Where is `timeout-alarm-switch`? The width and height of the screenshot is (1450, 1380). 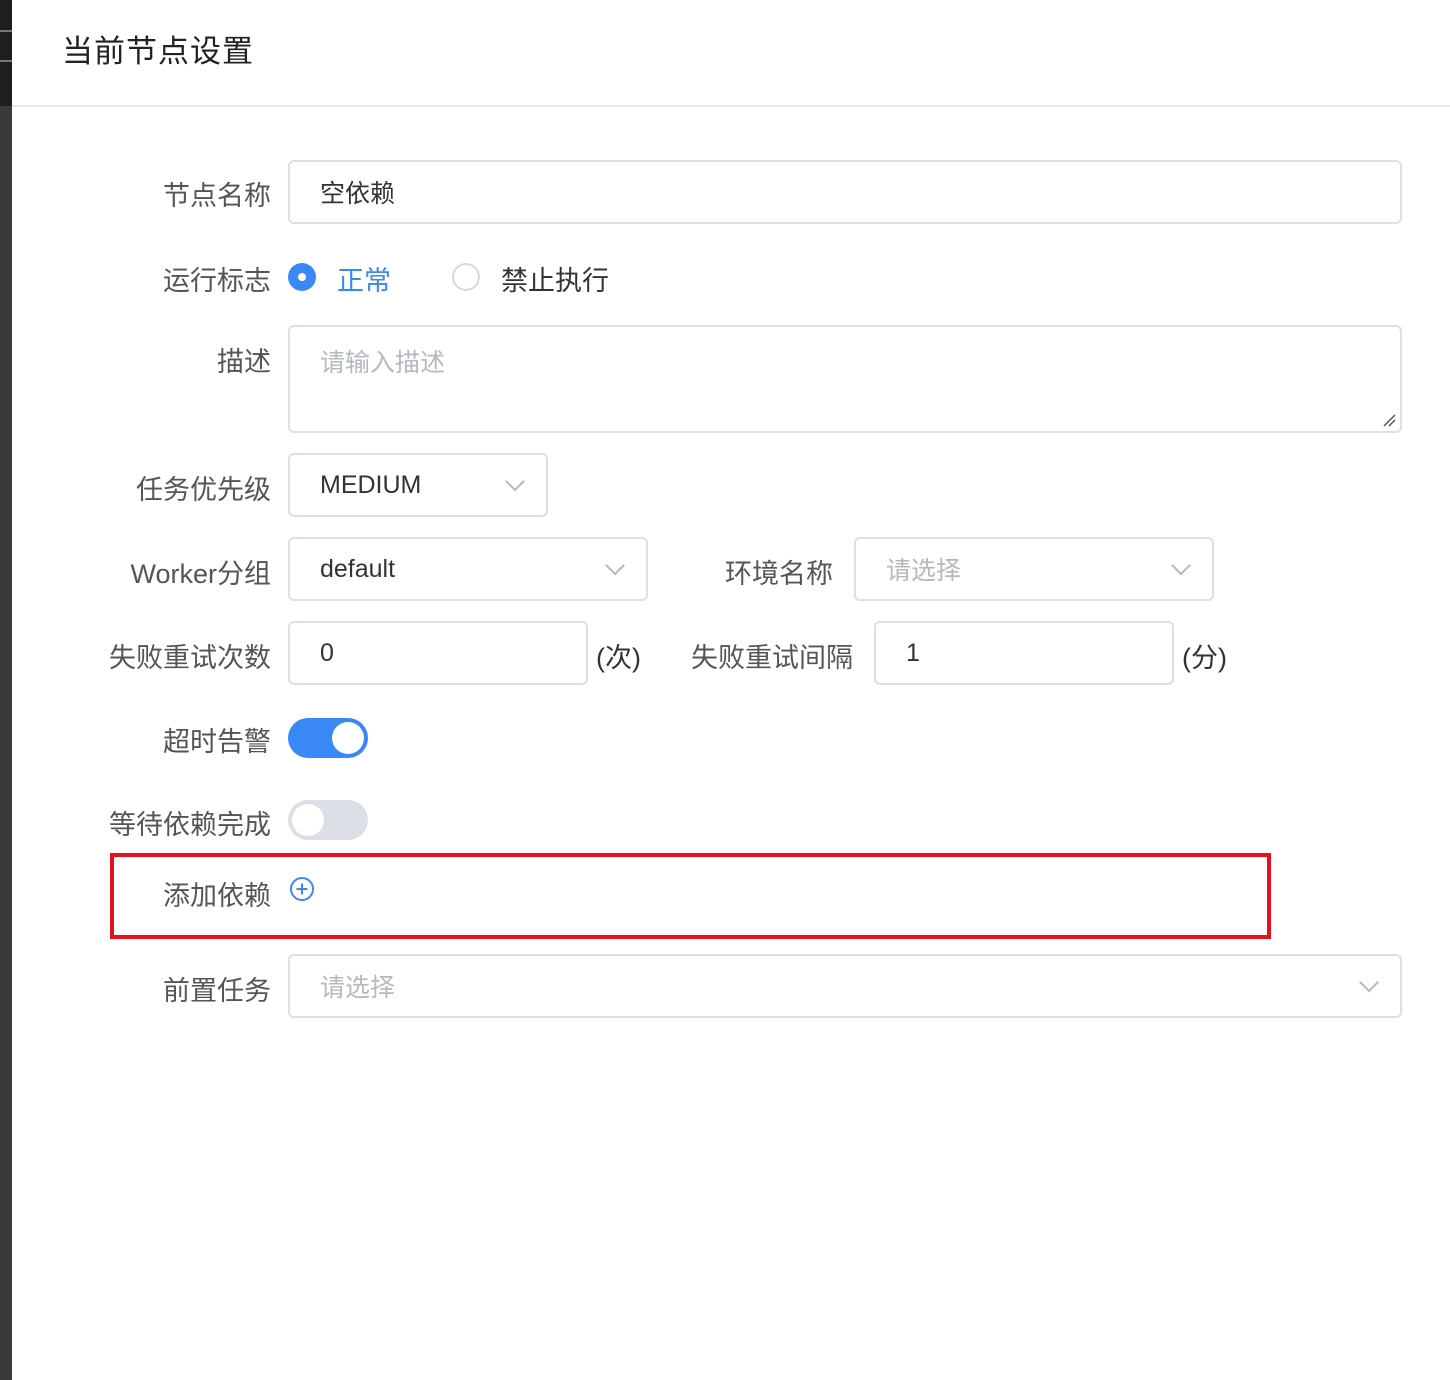 timeout-alarm-switch is located at coordinates (328, 738).